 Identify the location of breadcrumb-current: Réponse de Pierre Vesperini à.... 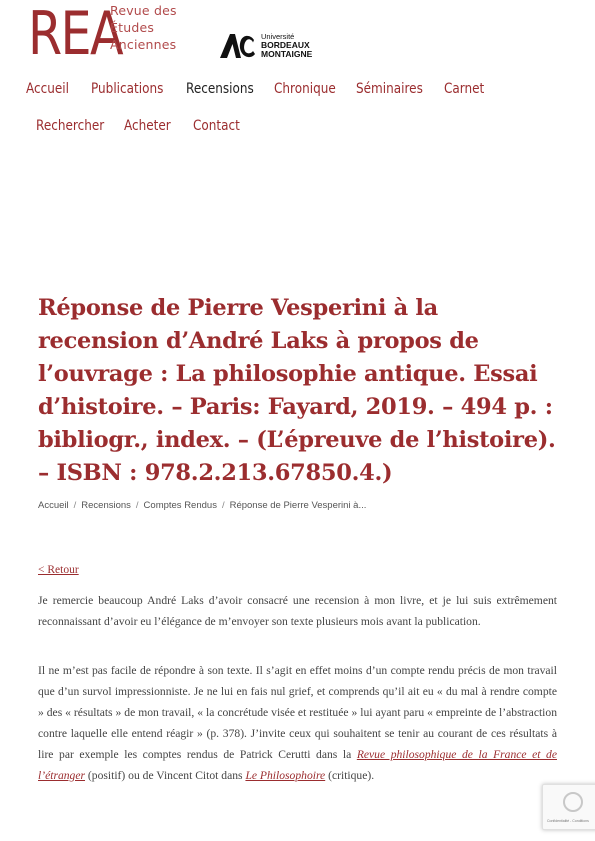
(298, 505).